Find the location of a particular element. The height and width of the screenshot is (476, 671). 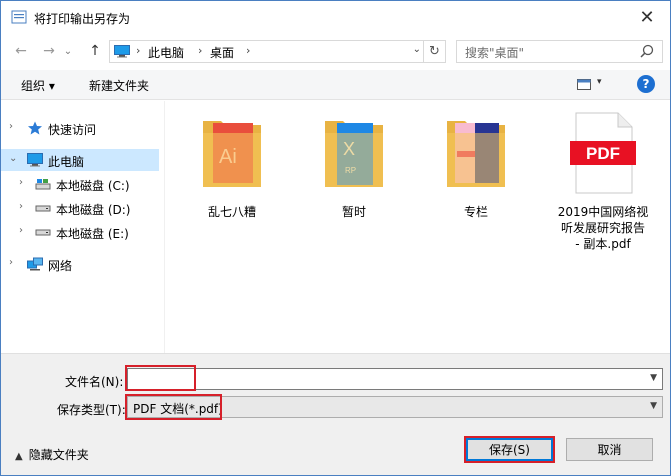

tree-label: 本地磁盘 (C:) is located at coordinates (93, 186).